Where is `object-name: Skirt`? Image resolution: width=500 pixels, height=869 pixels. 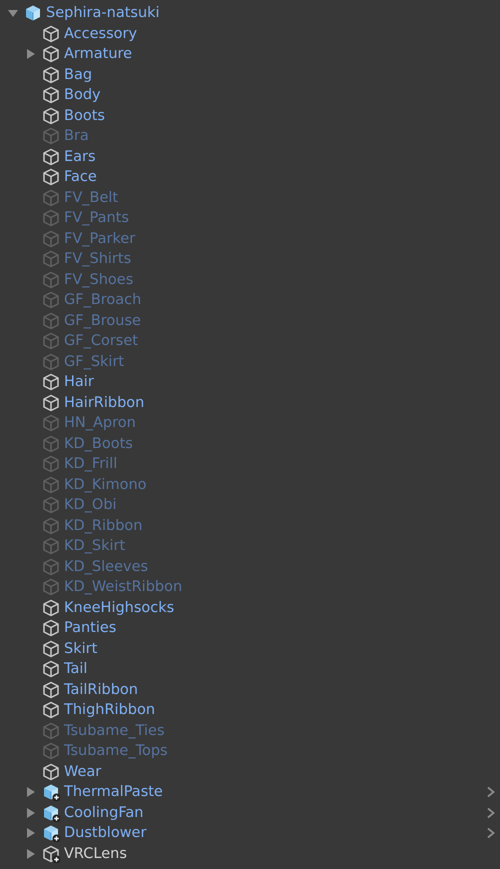
object-name: Skirt is located at coordinates (81, 648).